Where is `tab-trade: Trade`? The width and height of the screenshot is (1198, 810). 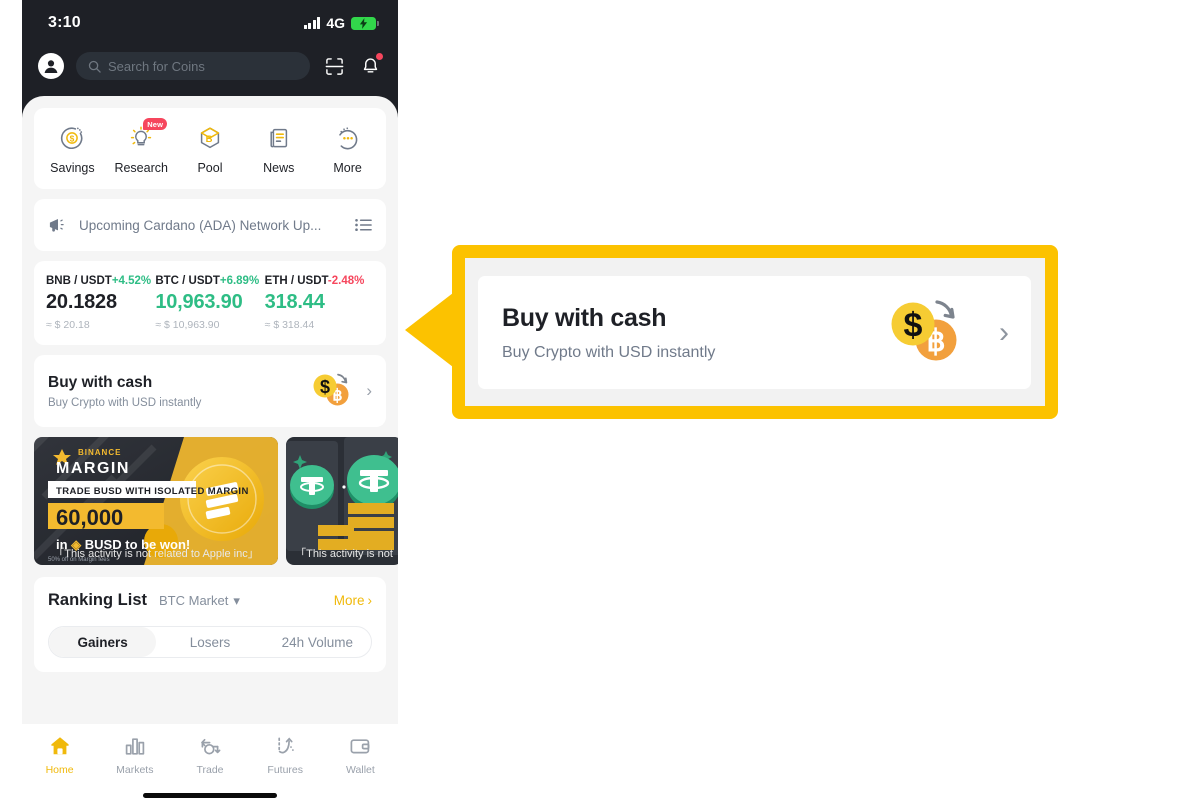 tab-trade: Trade is located at coordinates (209, 755).